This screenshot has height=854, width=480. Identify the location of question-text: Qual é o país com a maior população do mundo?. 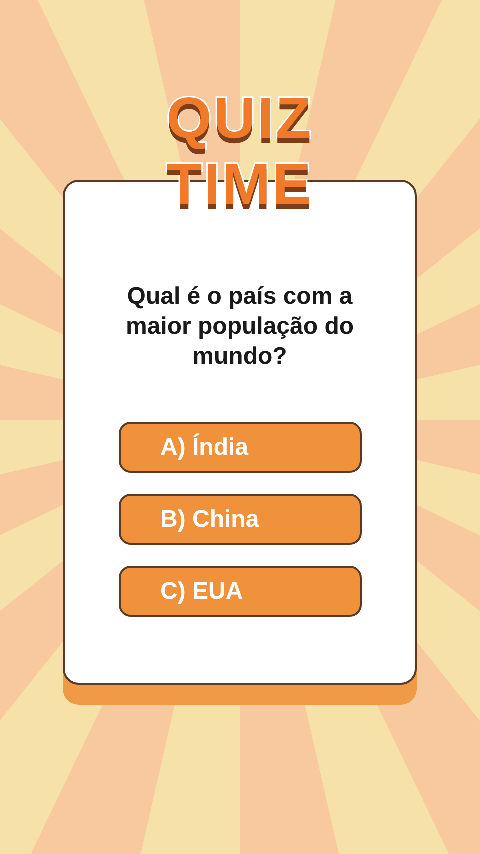
(240, 327).